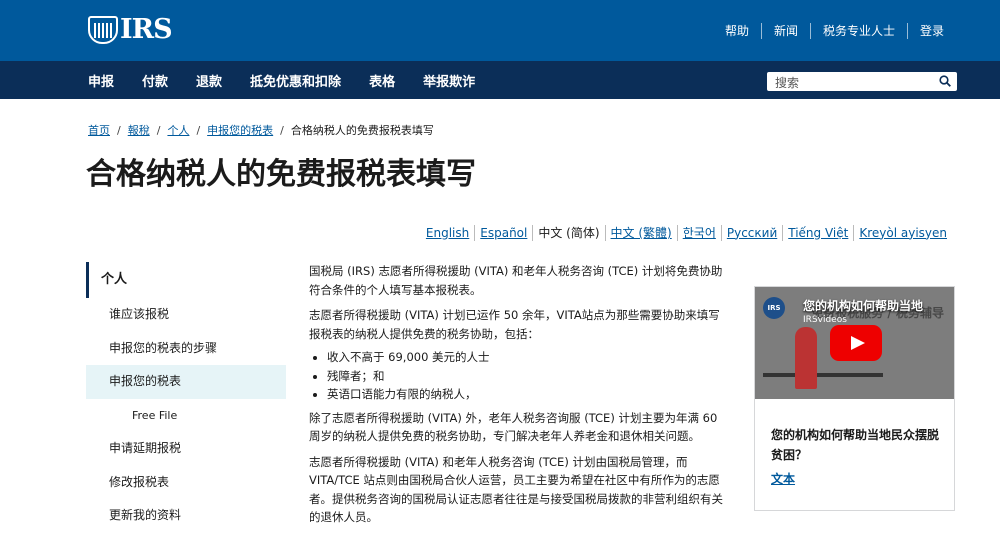 This screenshot has width=1000, height=537. What do you see at coordinates (945, 81) in the screenshot?
I see `search-icon` at bounding box center [945, 81].